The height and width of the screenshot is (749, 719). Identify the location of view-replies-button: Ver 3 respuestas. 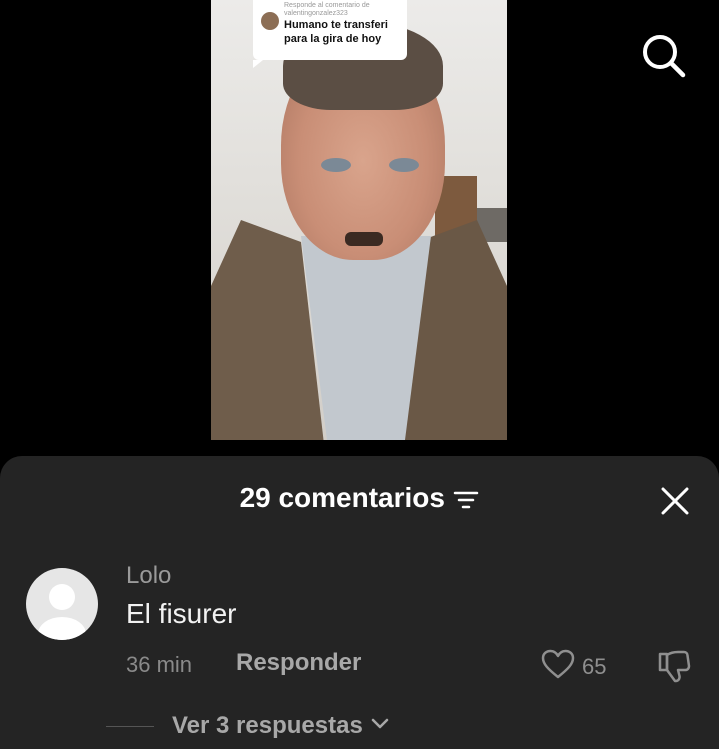
(247, 726).